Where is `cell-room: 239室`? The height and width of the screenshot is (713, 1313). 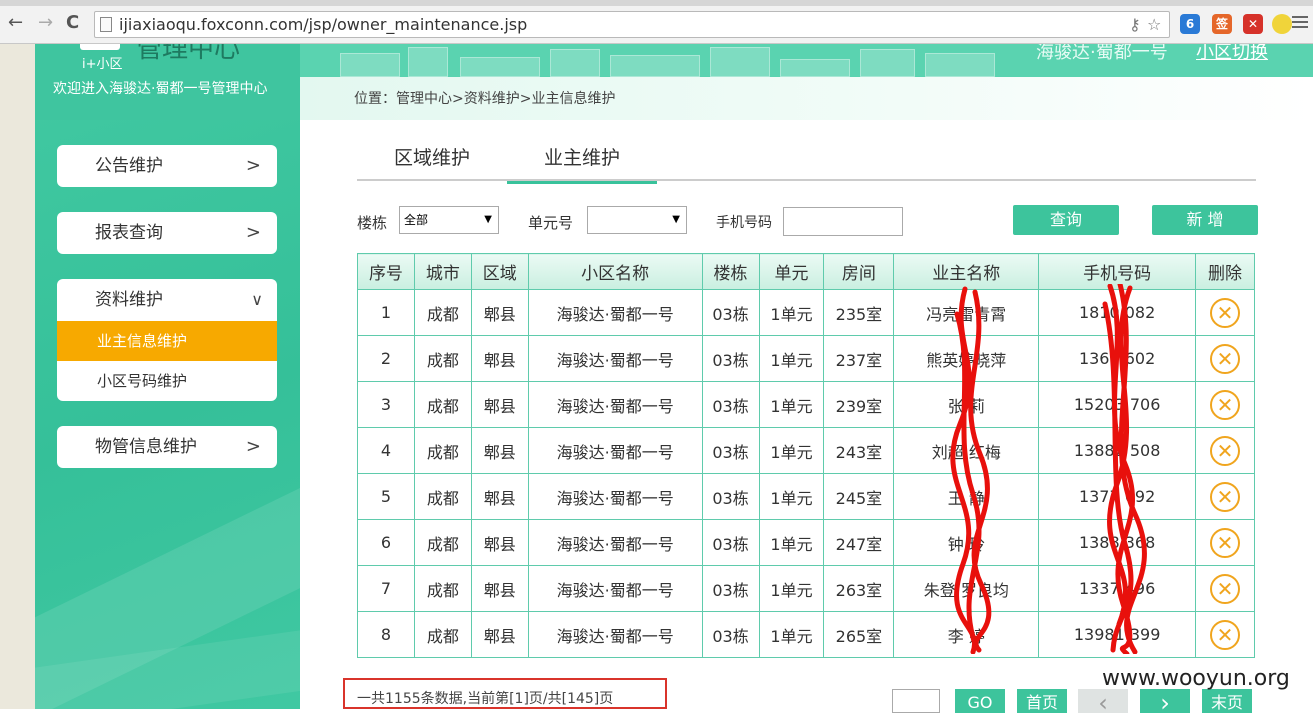 cell-room: 239室 is located at coordinates (859, 404).